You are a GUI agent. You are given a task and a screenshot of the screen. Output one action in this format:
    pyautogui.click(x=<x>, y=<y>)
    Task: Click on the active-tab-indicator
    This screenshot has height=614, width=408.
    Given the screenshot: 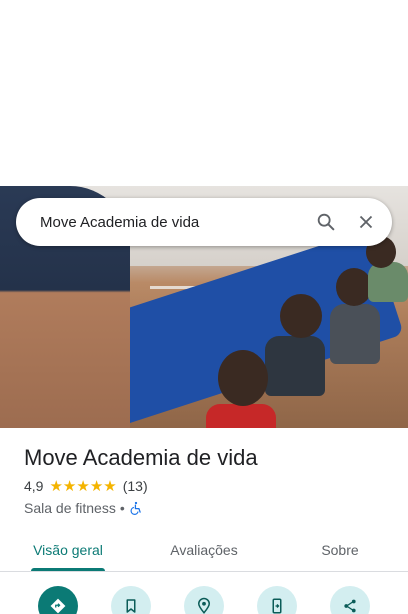 What is the action you would take?
    pyautogui.click(x=68, y=569)
    